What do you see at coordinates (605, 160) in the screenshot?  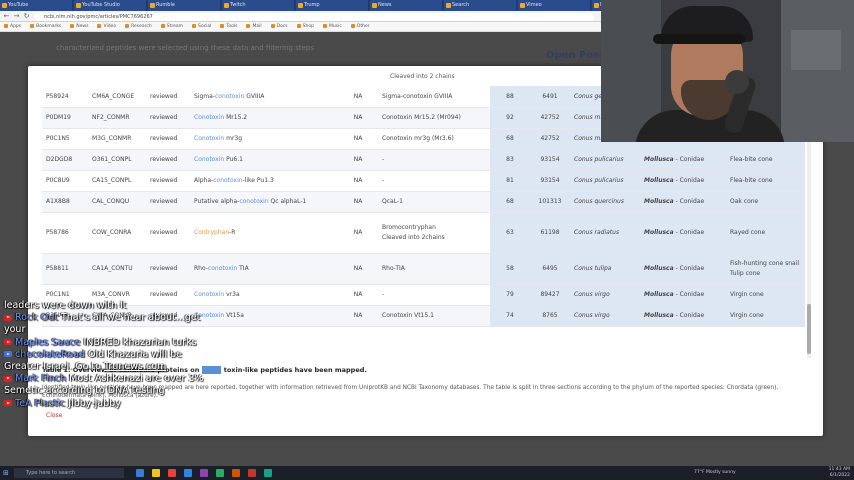 I see `species-cell: Conus pulicarius` at bounding box center [605, 160].